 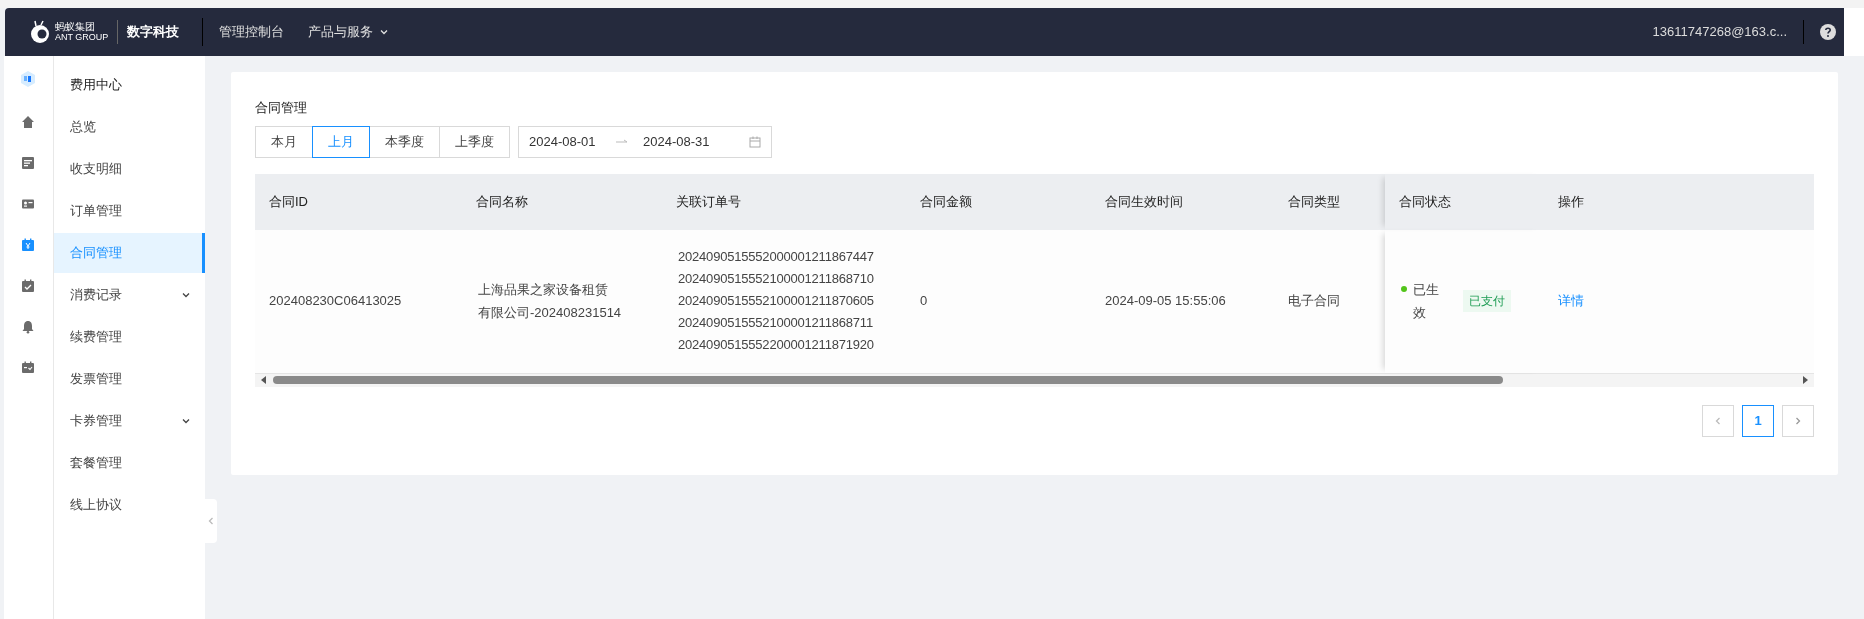 What do you see at coordinates (129, 169) in the screenshot?
I see `sidebar-item: 收支明细` at bounding box center [129, 169].